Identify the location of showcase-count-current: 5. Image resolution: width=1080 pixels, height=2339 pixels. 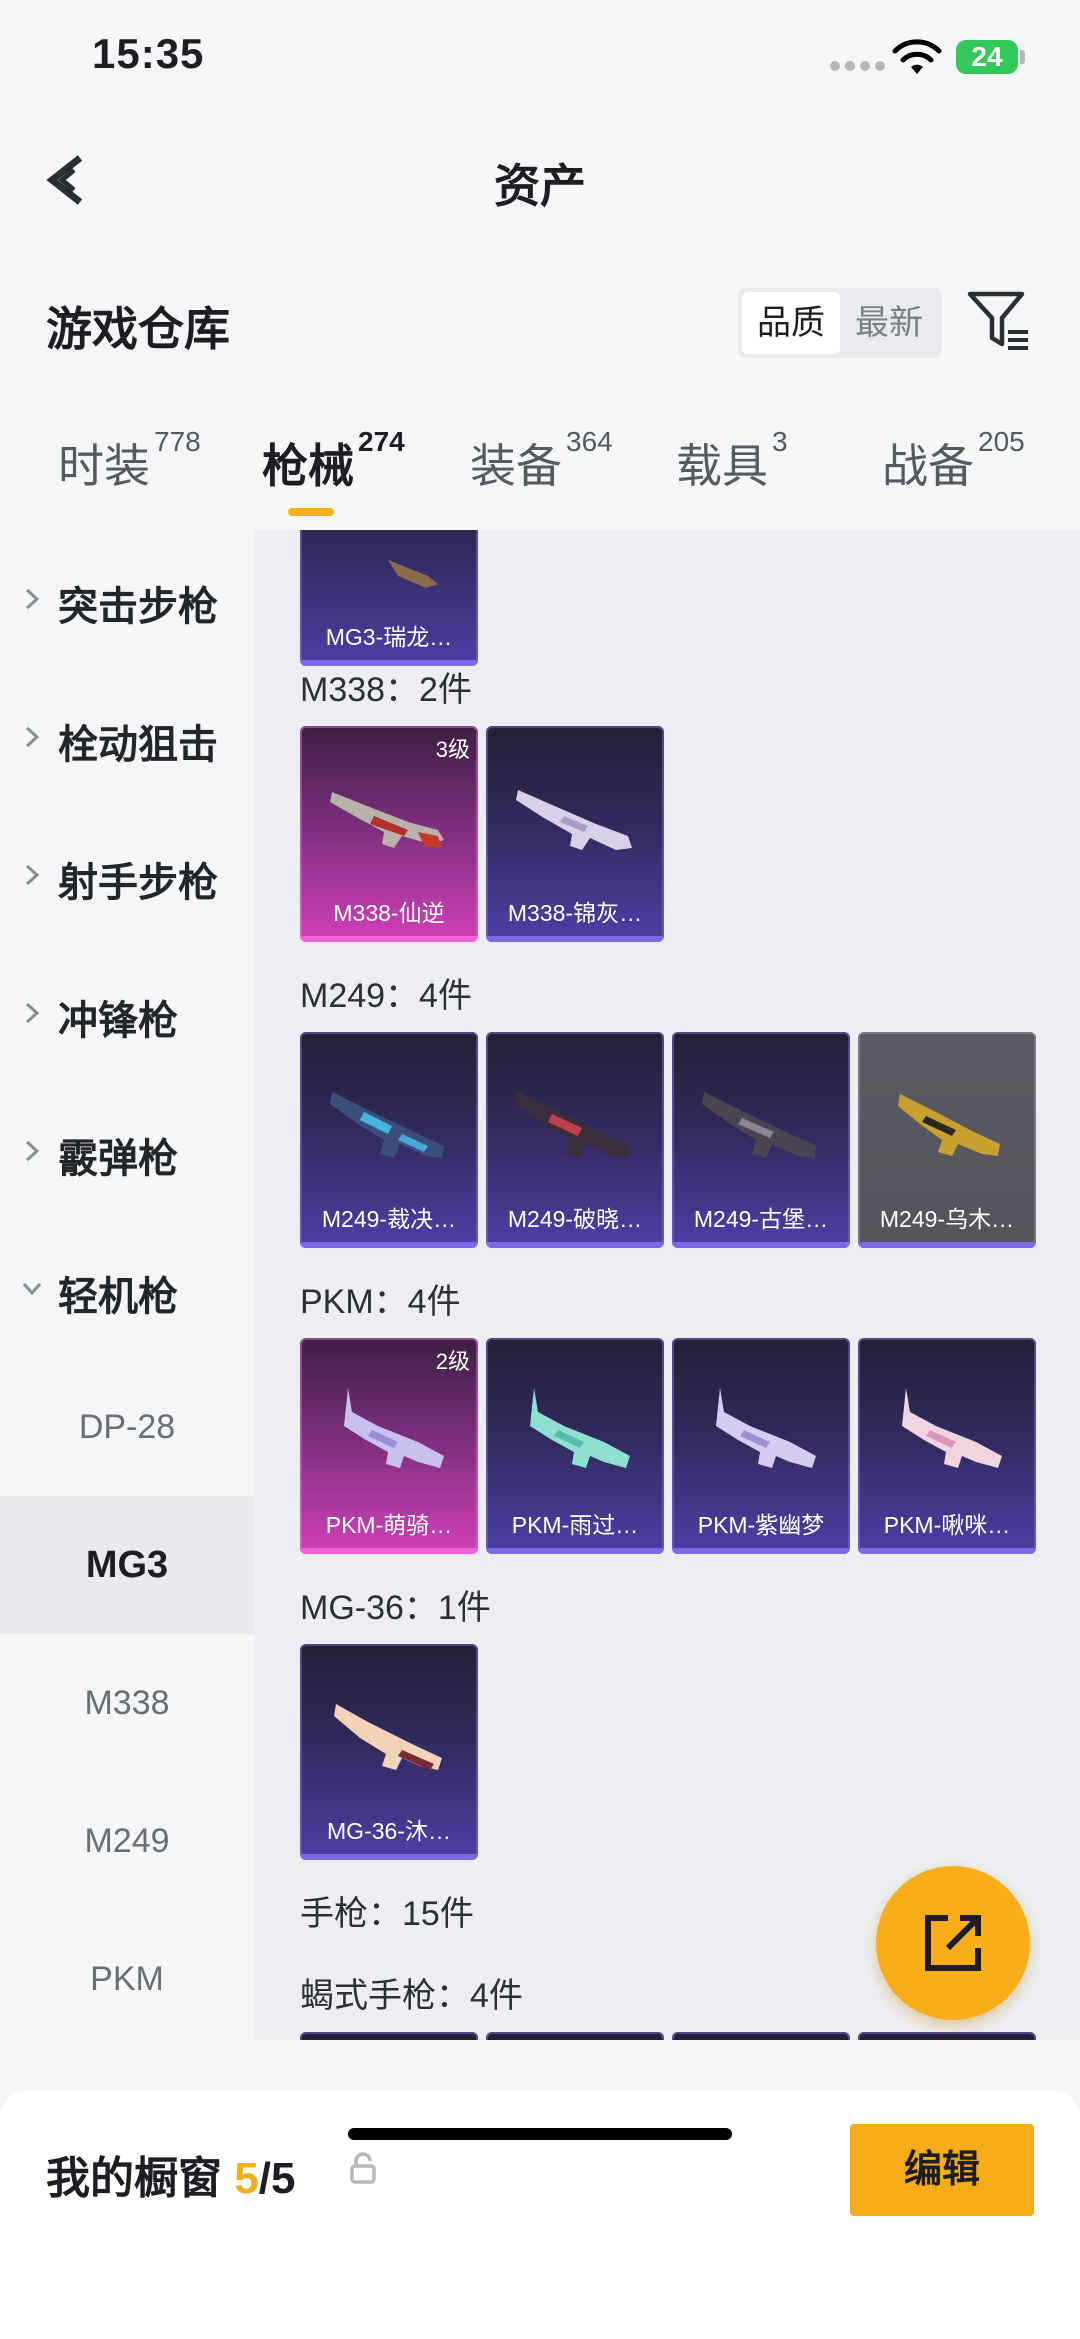
(246, 2178).